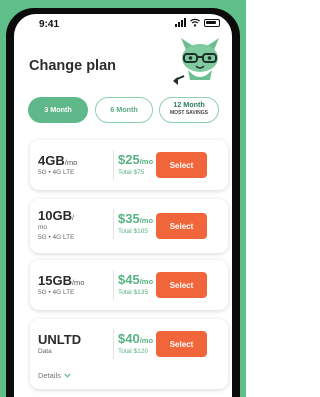  What do you see at coordinates (123, 24) in the screenshot?
I see `status-bar: 9:41` at bounding box center [123, 24].